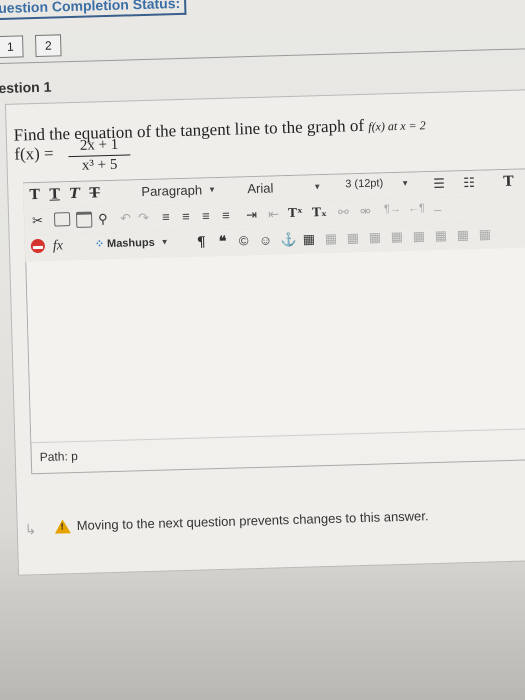  What do you see at coordinates (508, 182) in the screenshot?
I see `text-color-icon: T` at bounding box center [508, 182].